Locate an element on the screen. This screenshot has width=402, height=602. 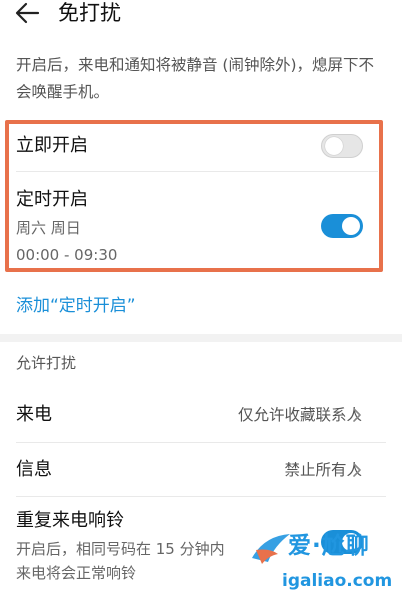
back-arrow-icon is located at coordinates (27, 13).